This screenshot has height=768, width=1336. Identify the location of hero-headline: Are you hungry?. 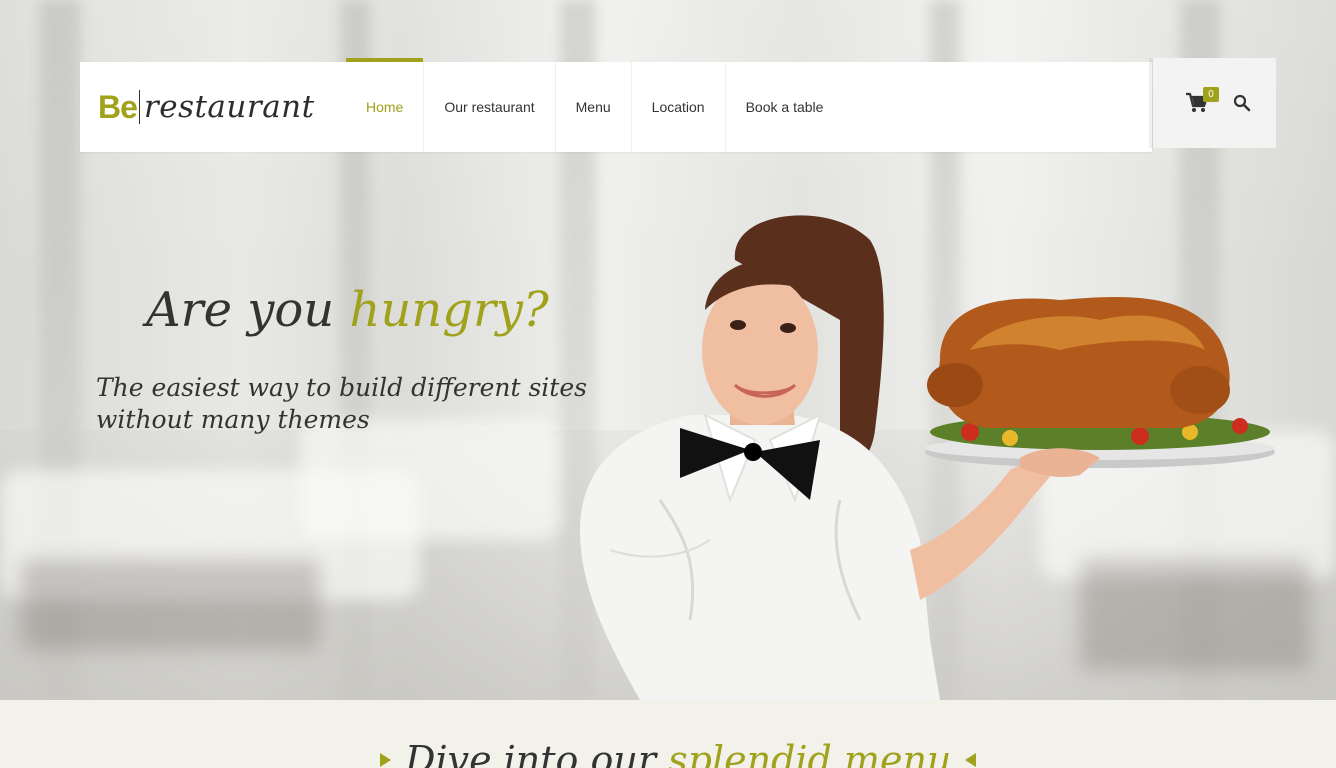
(347, 310).